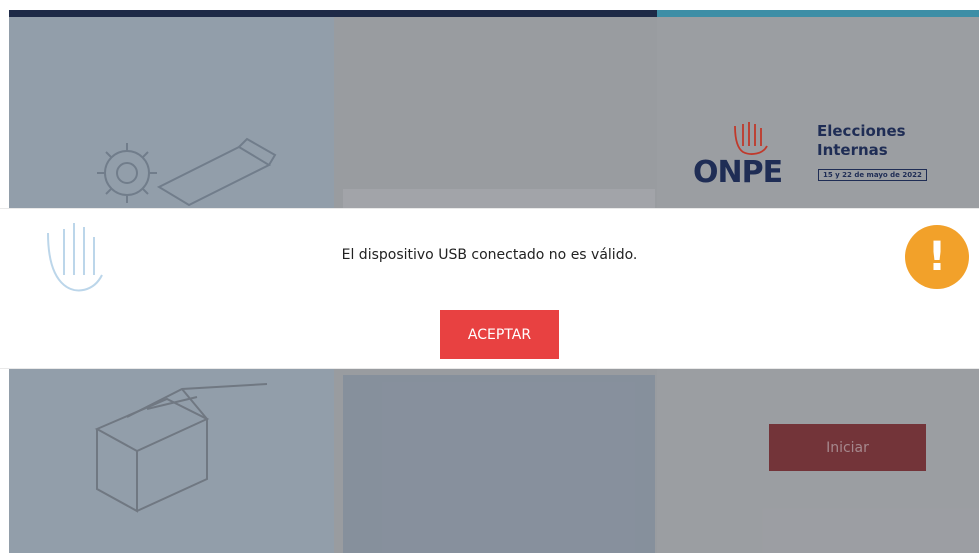 The width and height of the screenshot is (979, 553). I want to click on event-title-line-1: Elecciones, so click(861, 131).